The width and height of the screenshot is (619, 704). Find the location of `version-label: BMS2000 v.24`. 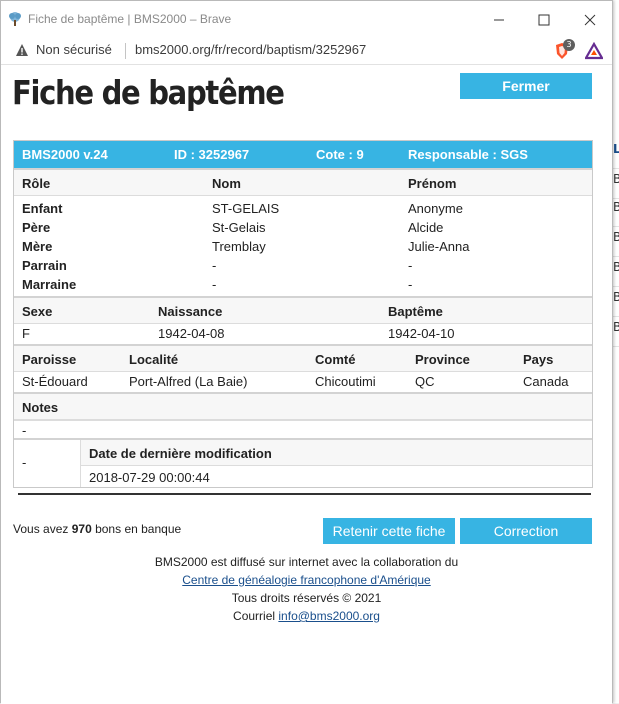

version-label: BMS2000 v.24 is located at coordinates (65, 154).